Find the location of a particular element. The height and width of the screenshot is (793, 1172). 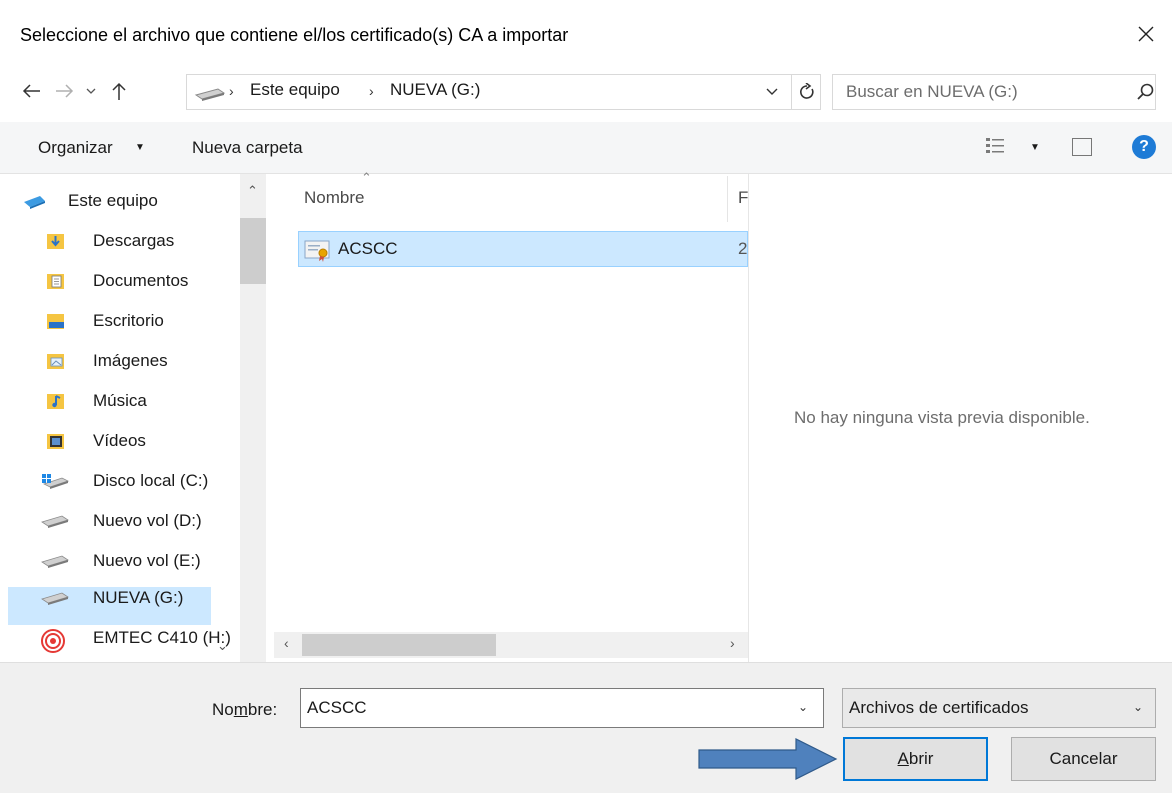

sidebar-item-label: Música is located at coordinates (120, 400).